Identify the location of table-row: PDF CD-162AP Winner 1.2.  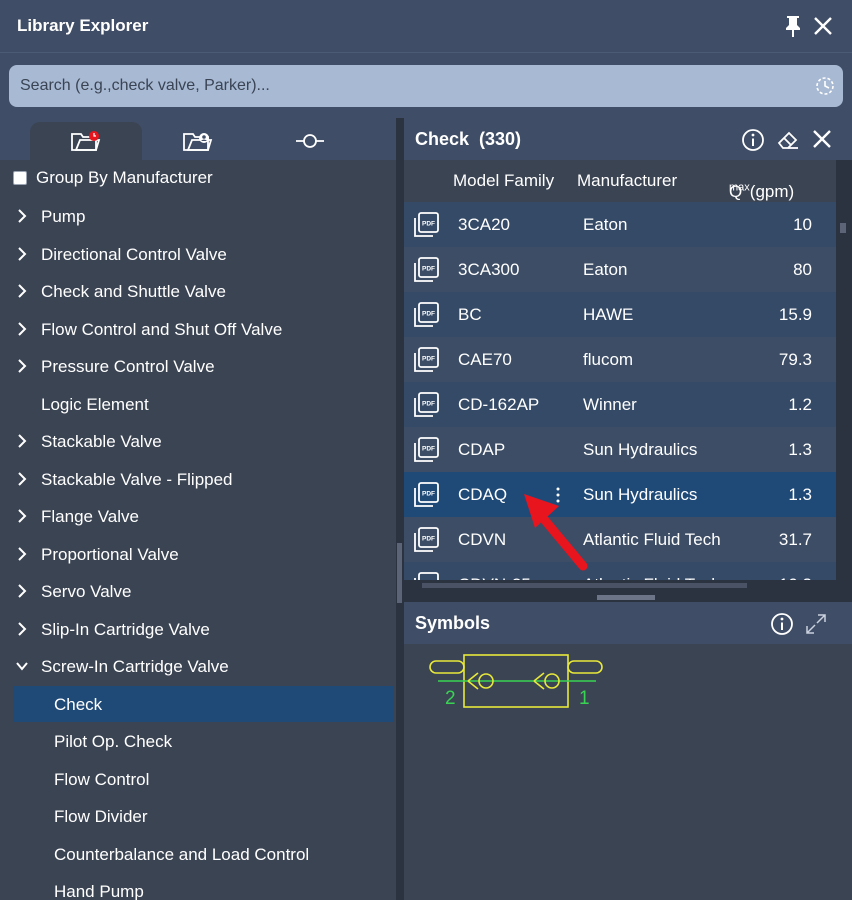
(620, 404).